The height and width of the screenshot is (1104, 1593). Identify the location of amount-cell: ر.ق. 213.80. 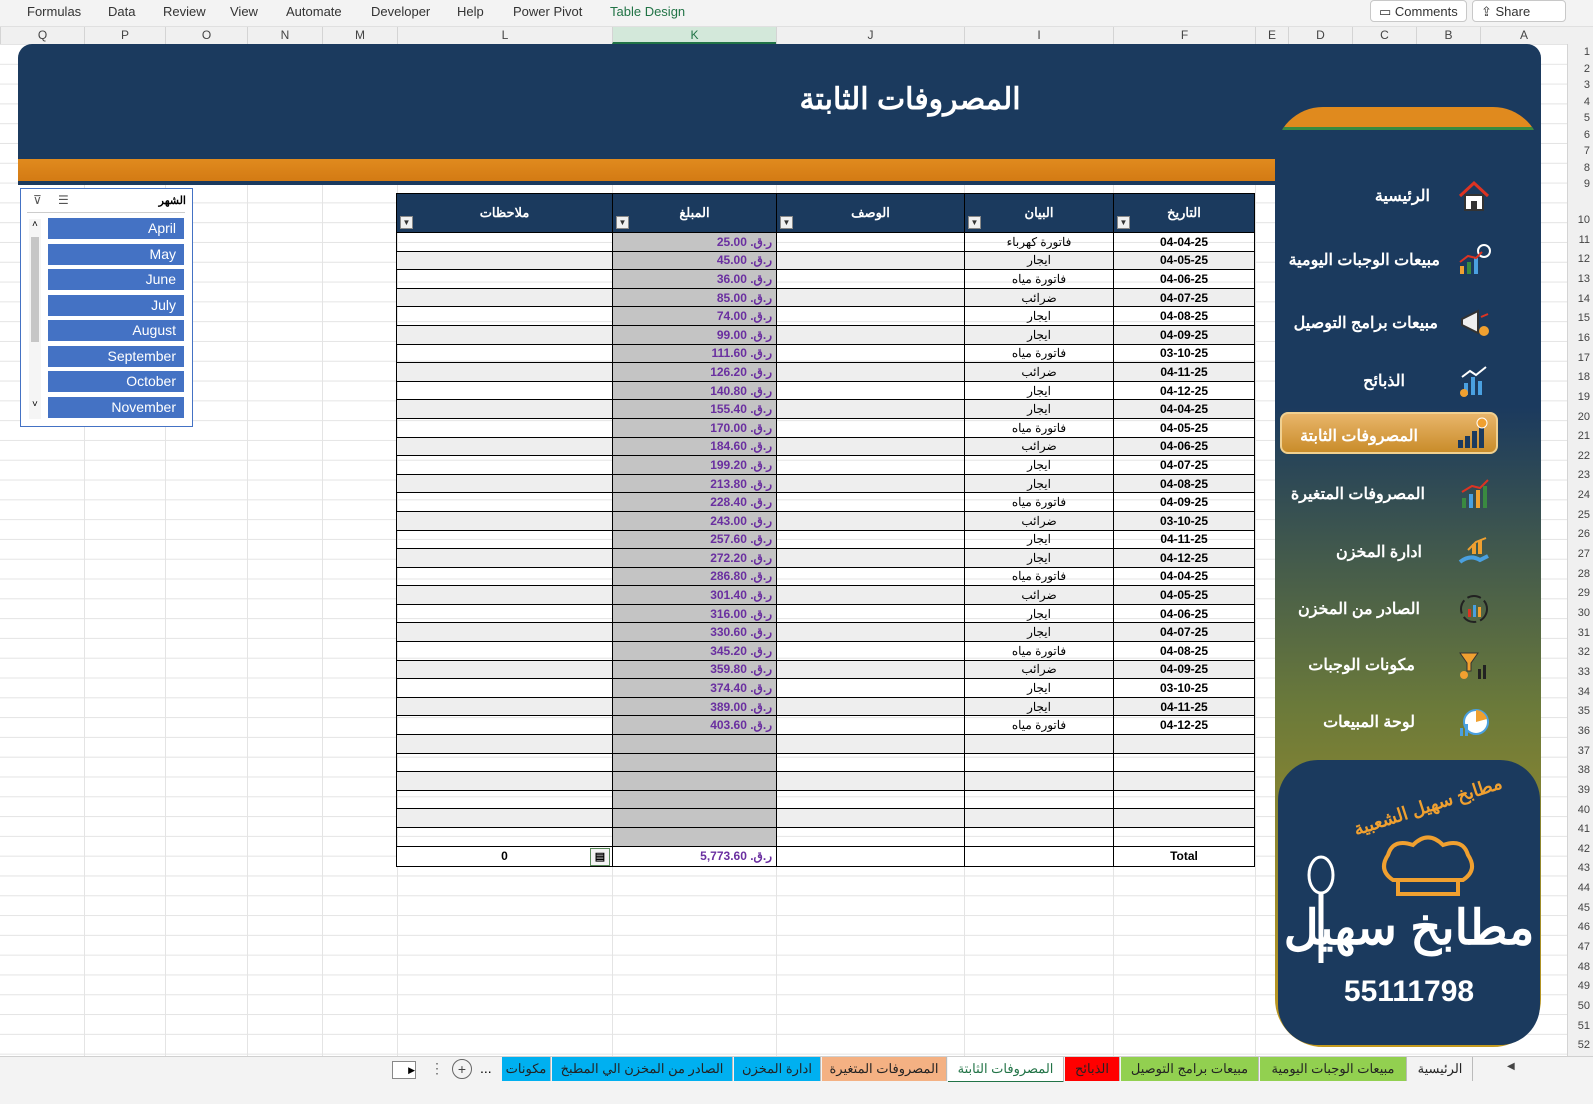
(694, 483).